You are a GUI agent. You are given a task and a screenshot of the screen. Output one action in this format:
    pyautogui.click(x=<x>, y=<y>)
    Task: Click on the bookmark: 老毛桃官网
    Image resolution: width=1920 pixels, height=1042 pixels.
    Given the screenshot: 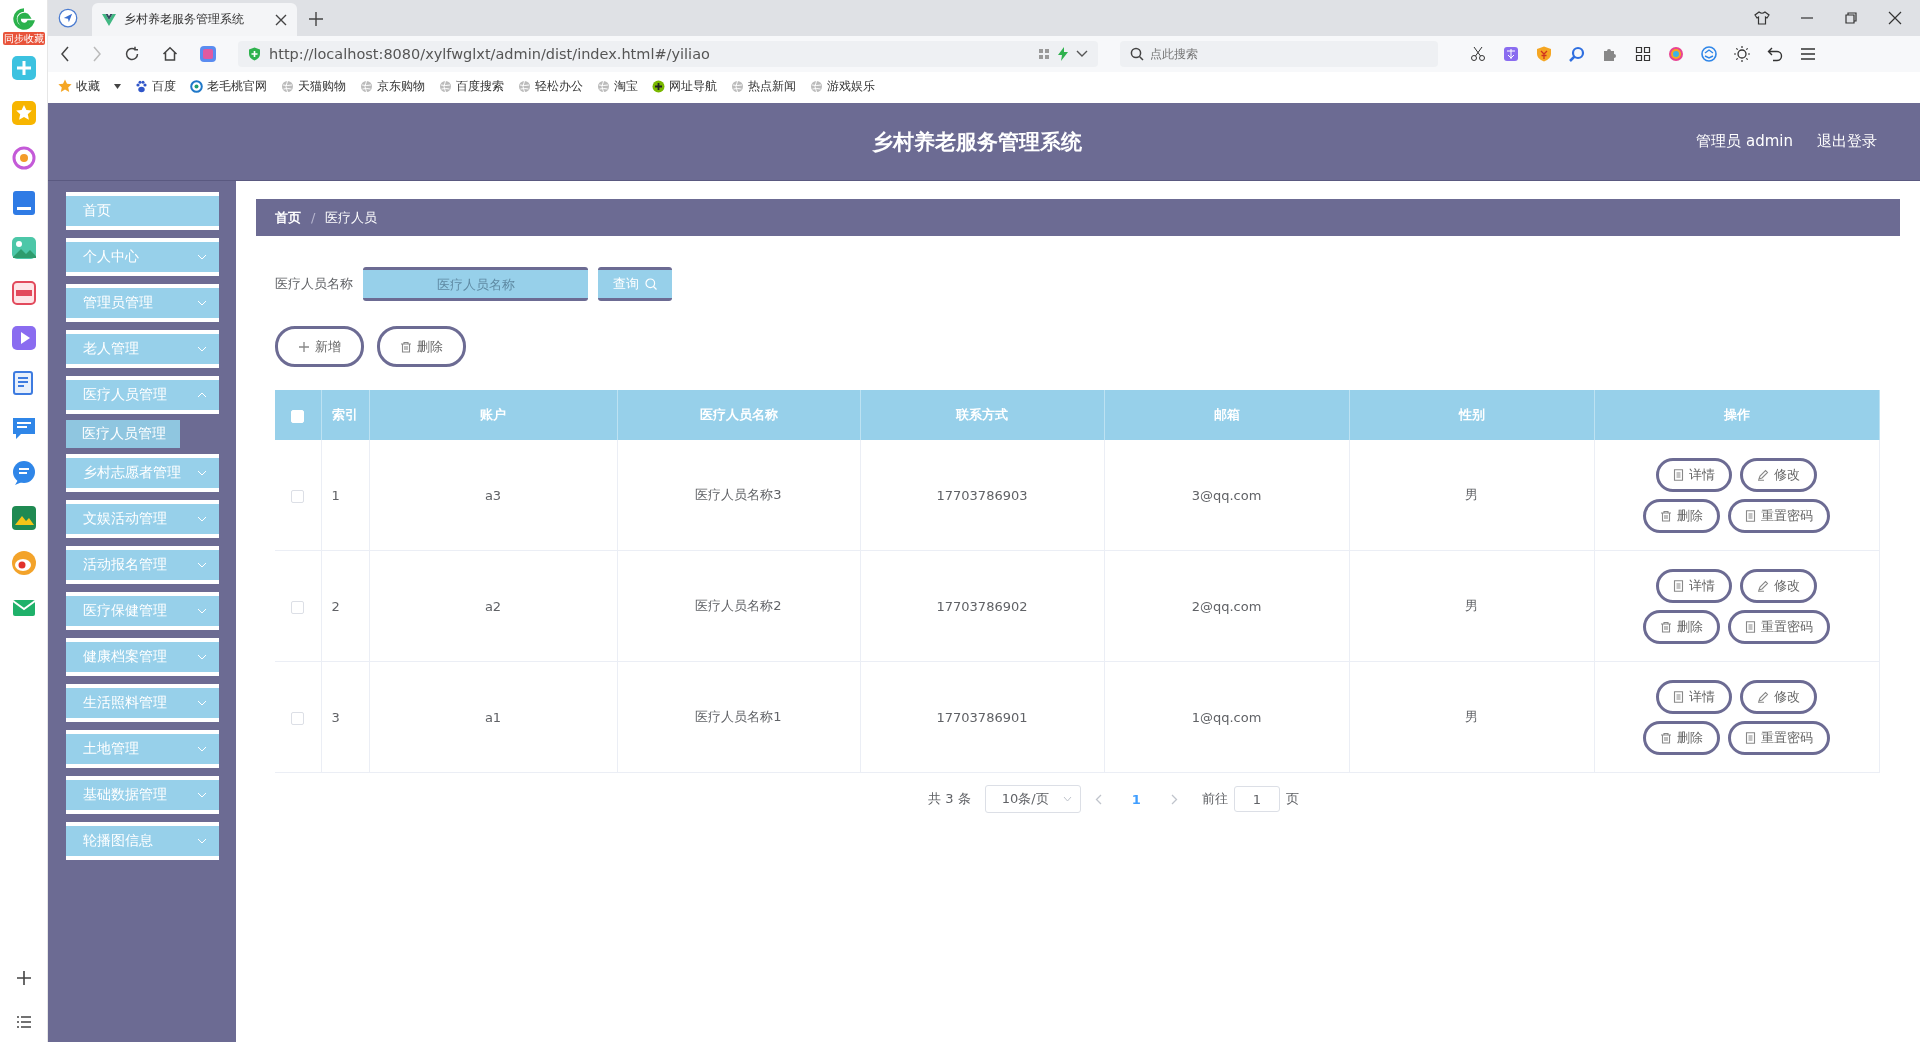 What is the action you would take?
    pyautogui.click(x=228, y=86)
    